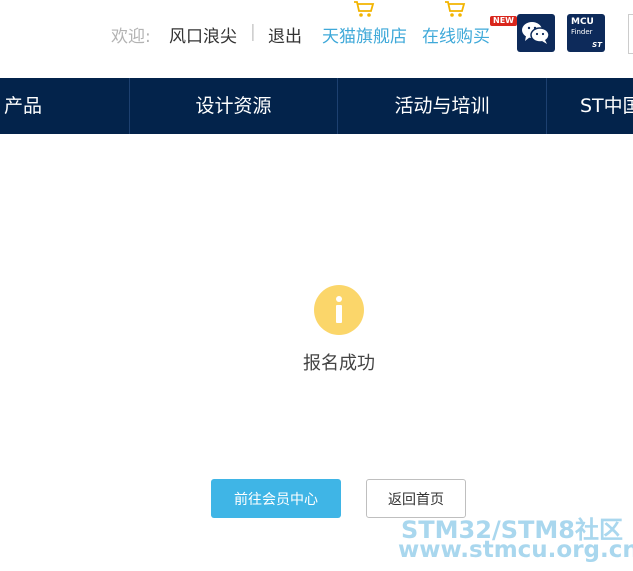  Describe the element at coordinates (582, 32) in the screenshot. I see `mcu-finder-sublabel: Finder` at that location.